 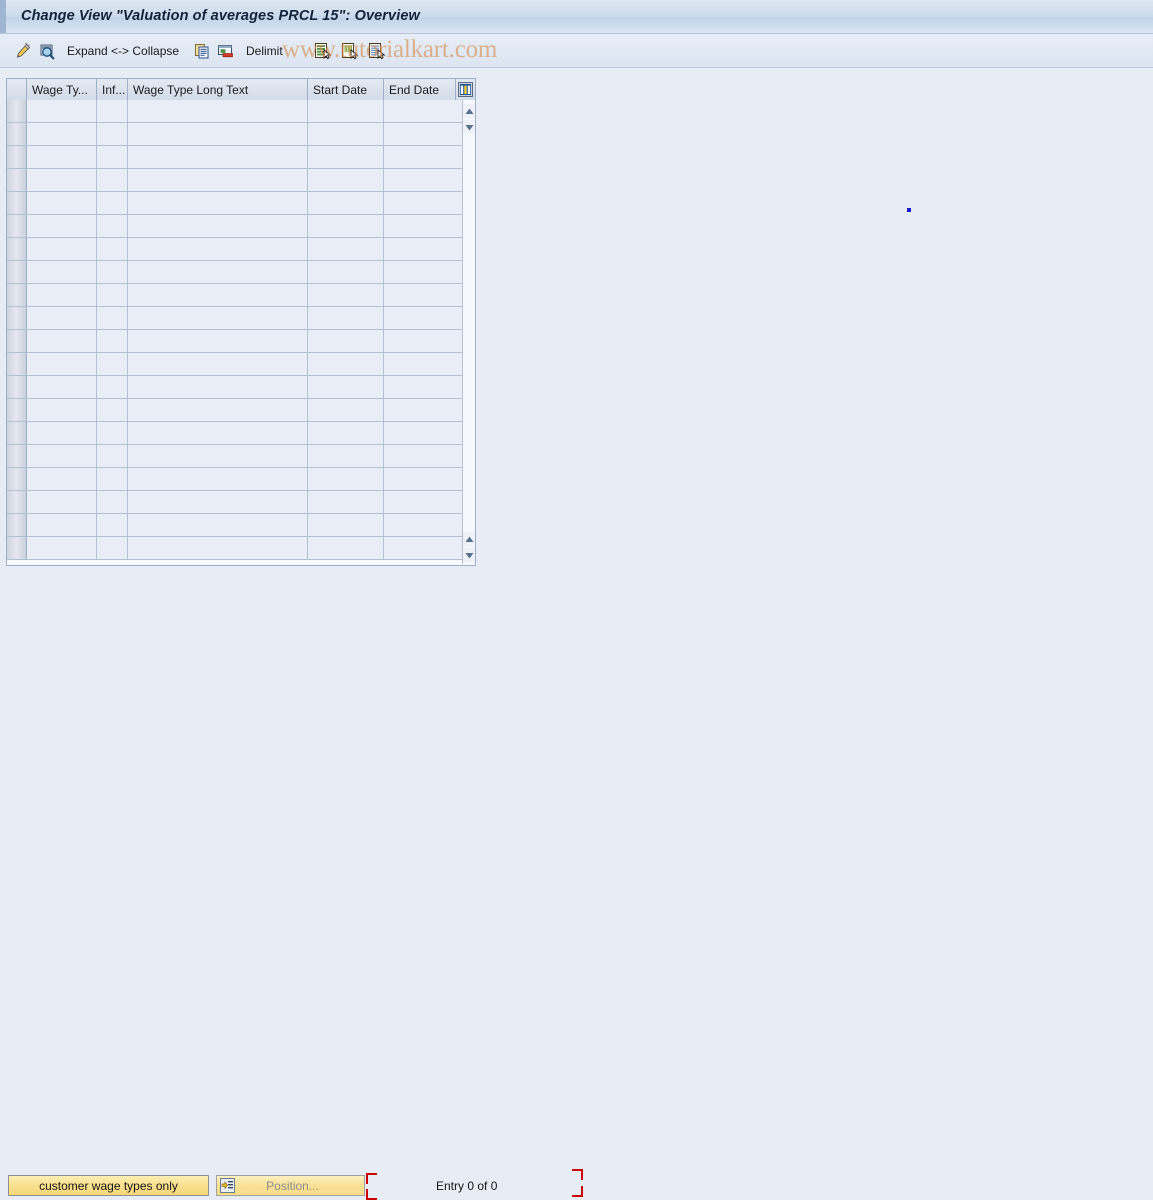 What do you see at coordinates (469, 539) in the screenshot?
I see `scroll-up-button-bottom` at bounding box center [469, 539].